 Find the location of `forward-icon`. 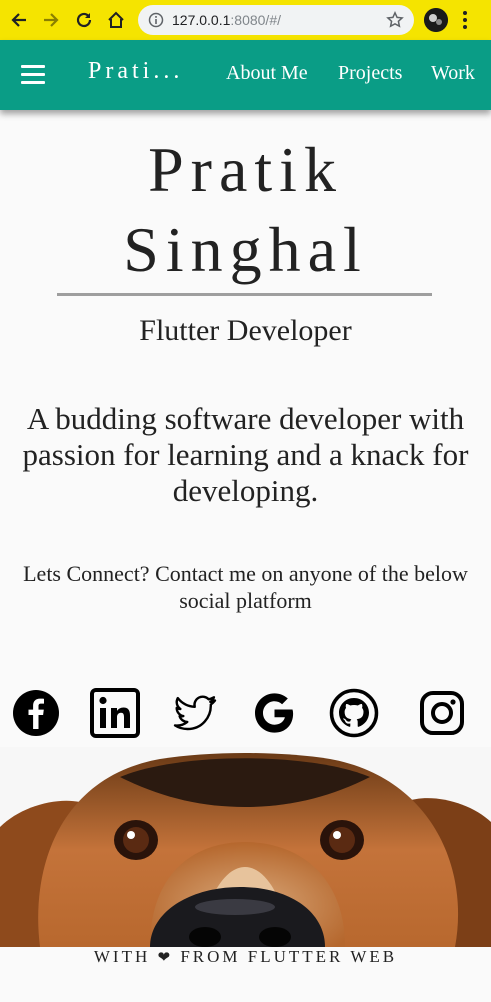

forward-icon is located at coordinates (51, 20).